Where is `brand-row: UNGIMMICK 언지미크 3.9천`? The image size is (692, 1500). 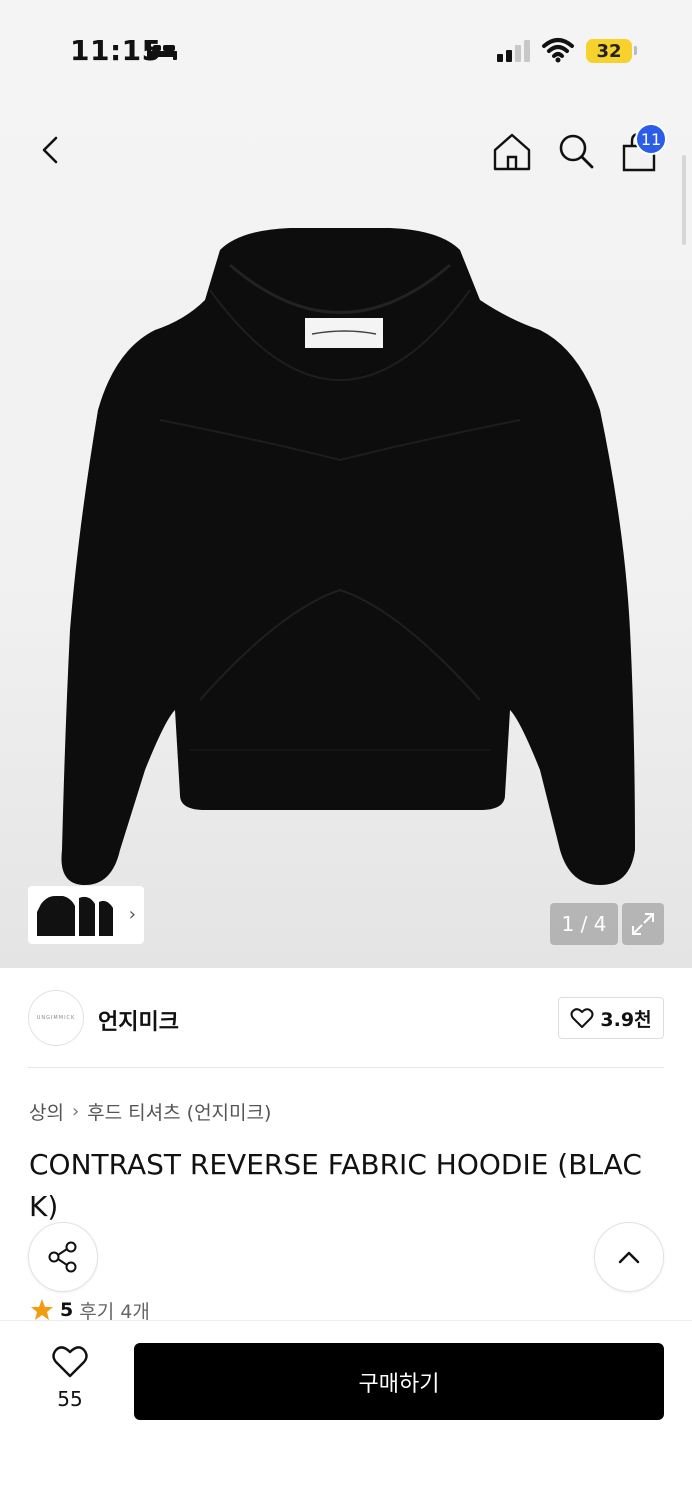 brand-row: UNGIMMICK 언지미크 3.9천 is located at coordinates (346, 1018).